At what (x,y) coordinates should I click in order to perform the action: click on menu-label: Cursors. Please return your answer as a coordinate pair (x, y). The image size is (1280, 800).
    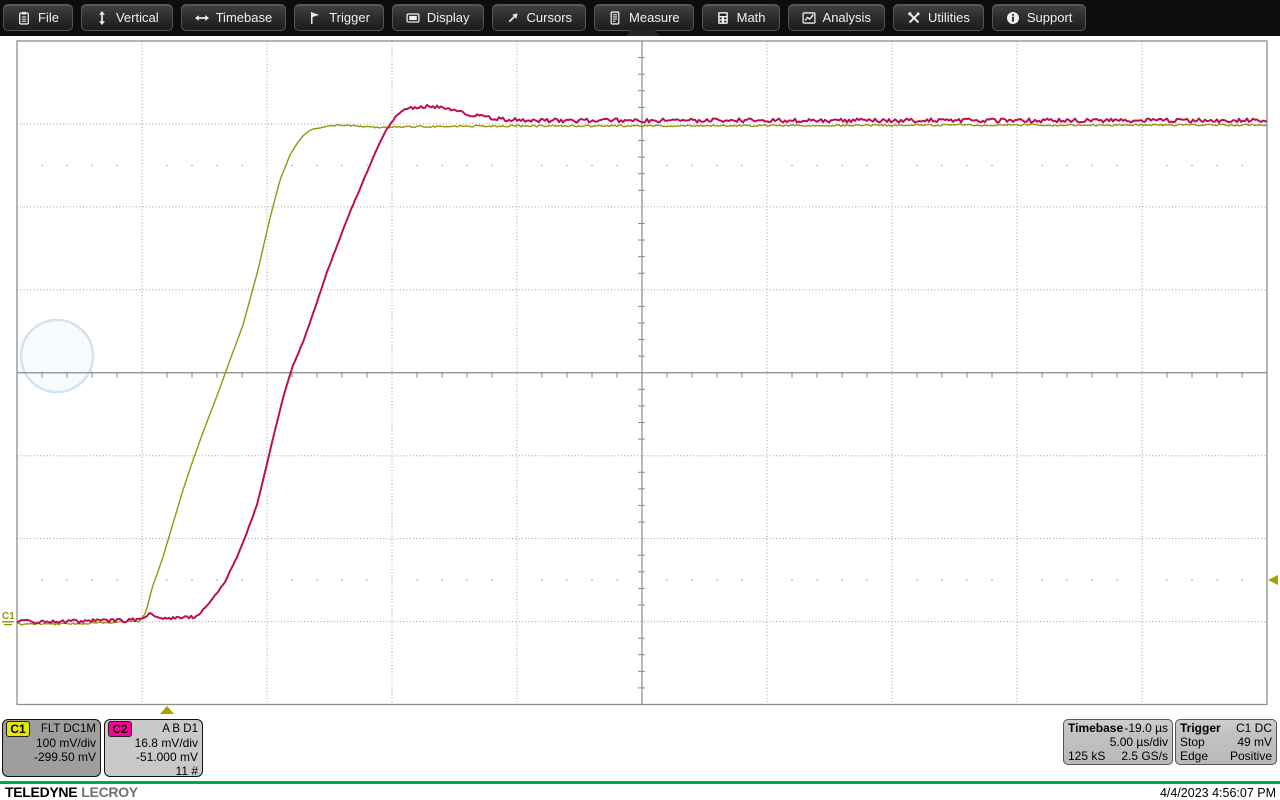
    Looking at the image, I should click on (549, 17).